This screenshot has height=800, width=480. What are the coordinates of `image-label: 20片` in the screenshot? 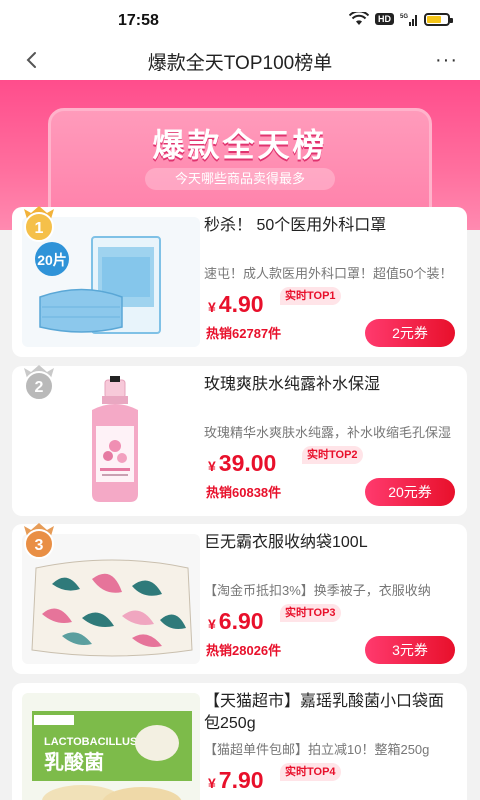 It's located at (52, 260).